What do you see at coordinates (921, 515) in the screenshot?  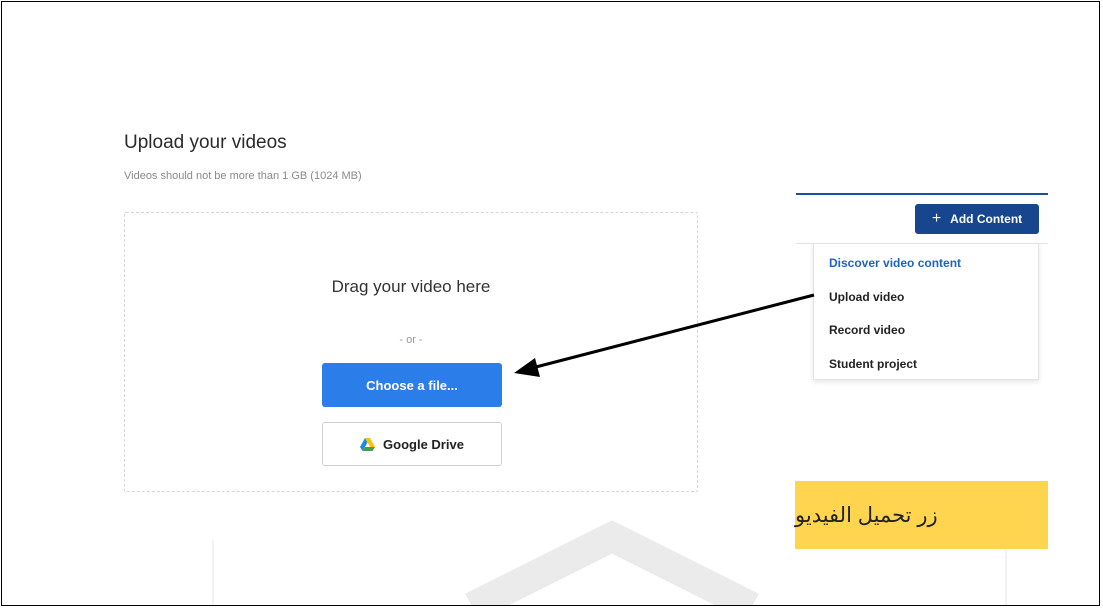 I see `annotation-label: زر تحميل الفيديو` at bounding box center [921, 515].